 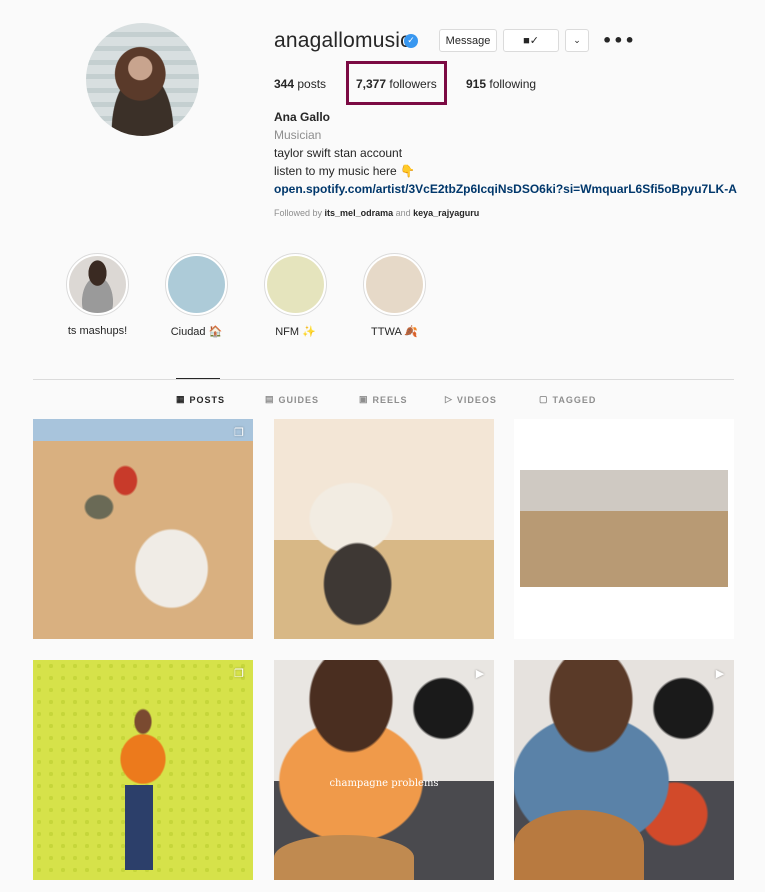 What do you see at coordinates (284, 84) in the screenshot?
I see `posts-count-value: 344` at bounding box center [284, 84].